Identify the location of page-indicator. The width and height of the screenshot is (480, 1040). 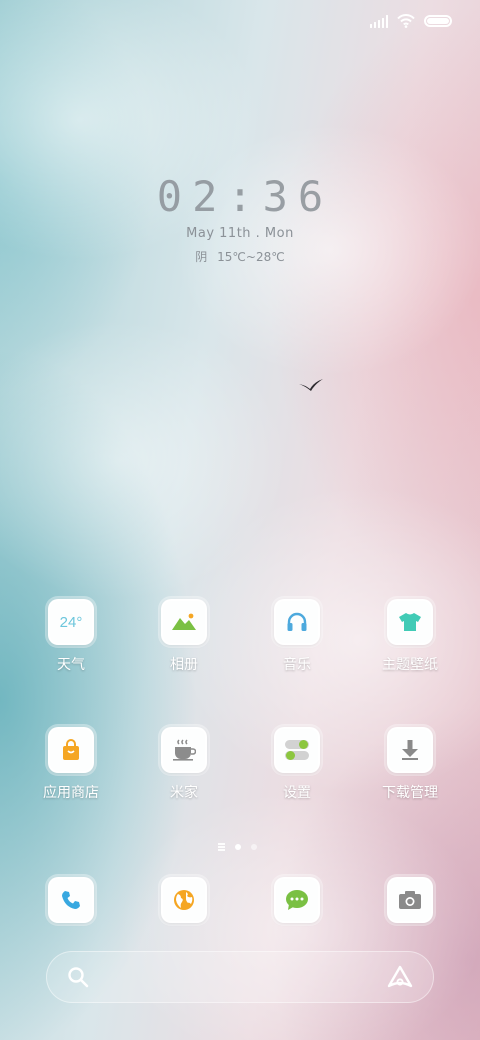
(237, 847).